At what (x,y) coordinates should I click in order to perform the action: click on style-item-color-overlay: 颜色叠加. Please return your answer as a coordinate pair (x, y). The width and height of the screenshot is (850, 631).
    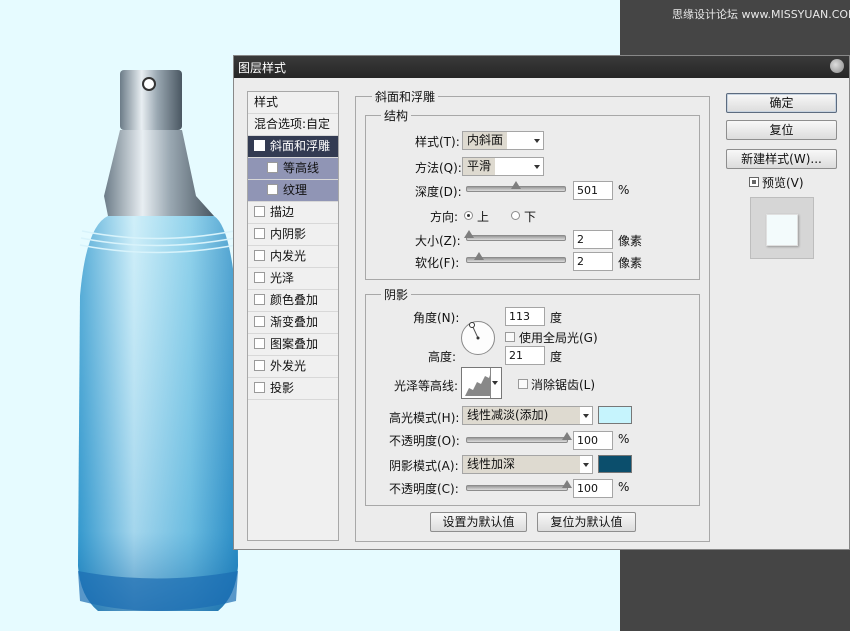
    Looking at the image, I should click on (293, 301).